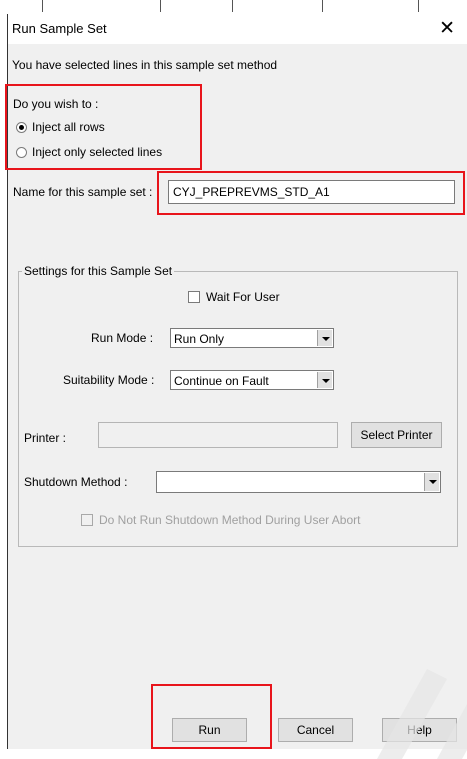  I want to click on run-mode-label: Run Mode :, so click(122, 338).